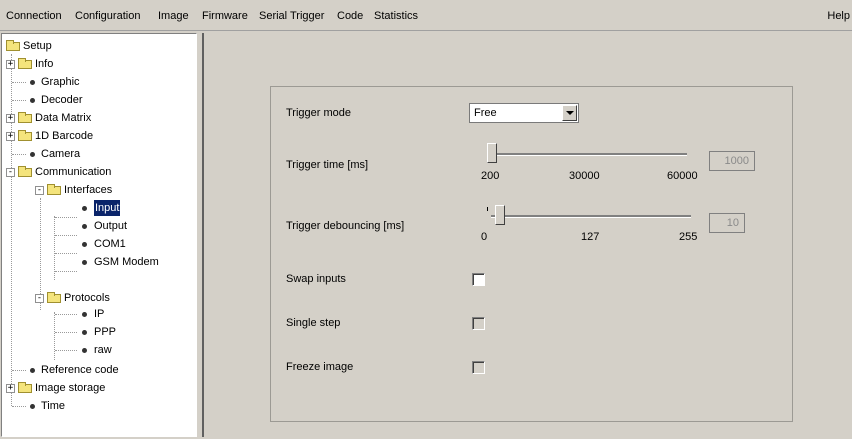  I want to click on tree-item-ppp: PPP, so click(108, 332).